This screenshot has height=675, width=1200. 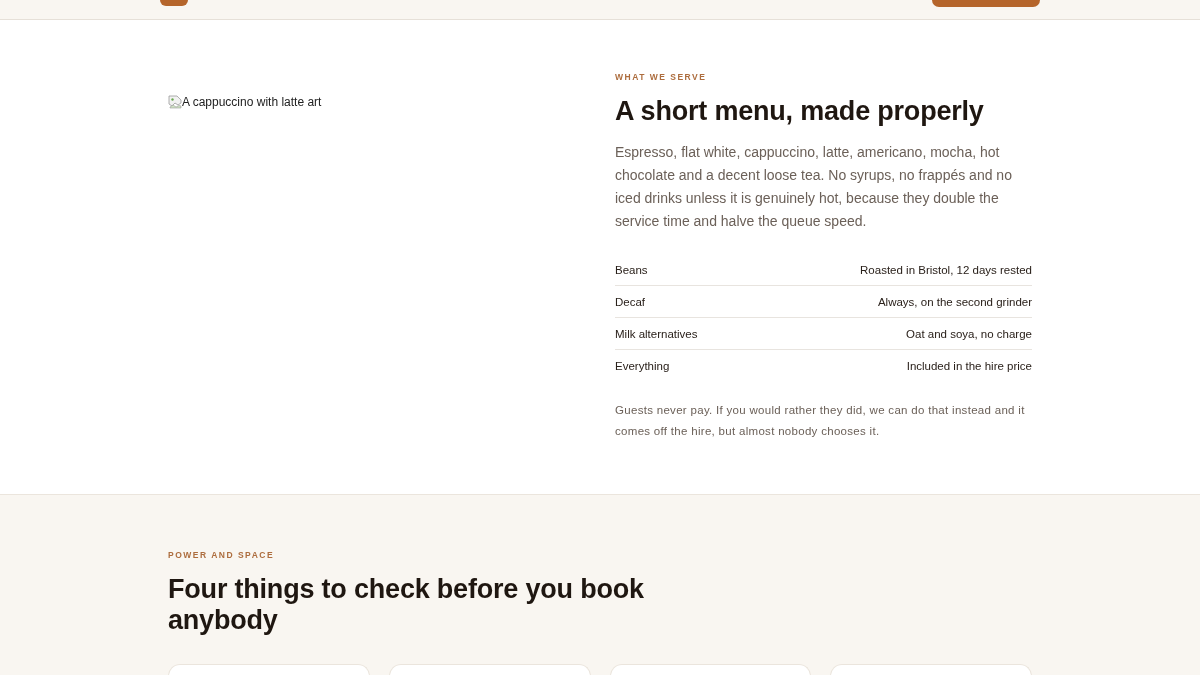 What do you see at coordinates (656, 333) in the screenshot?
I see `detail-label: Milk alternatives` at bounding box center [656, 333].